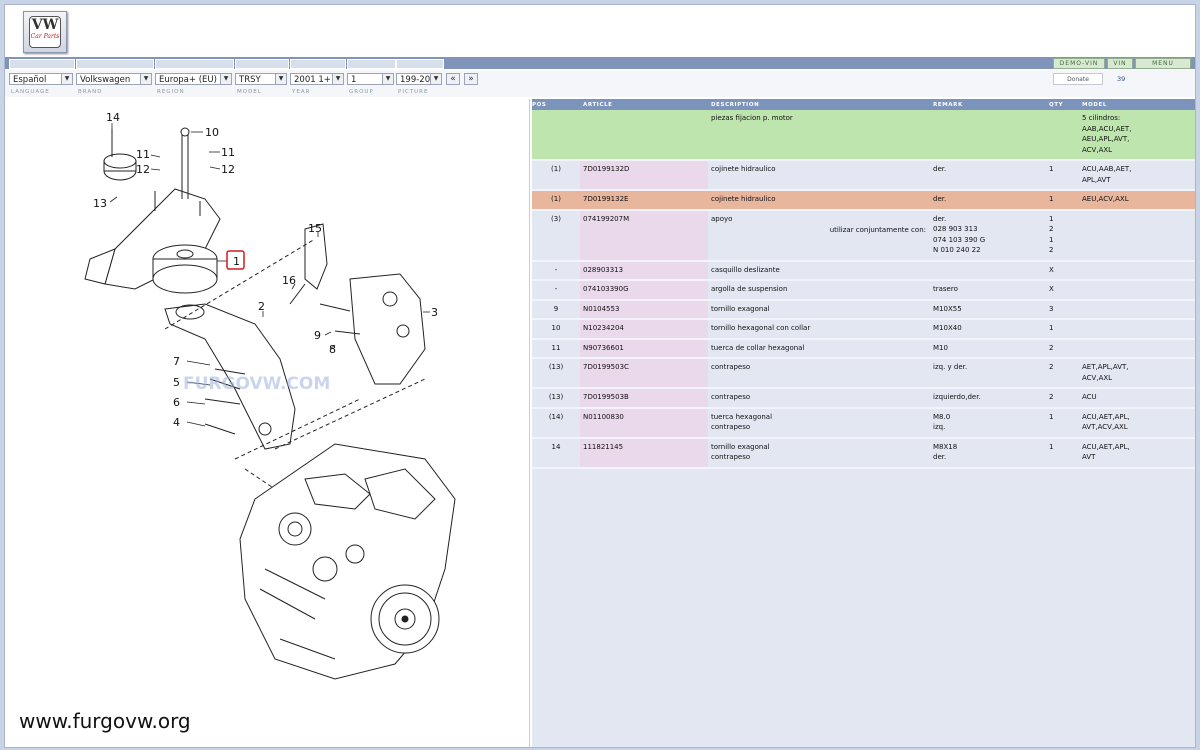 This screenshot has height=750, width=1200. I want to click on demo-vin-button: DEMO-VIN, so click(1079, 63).